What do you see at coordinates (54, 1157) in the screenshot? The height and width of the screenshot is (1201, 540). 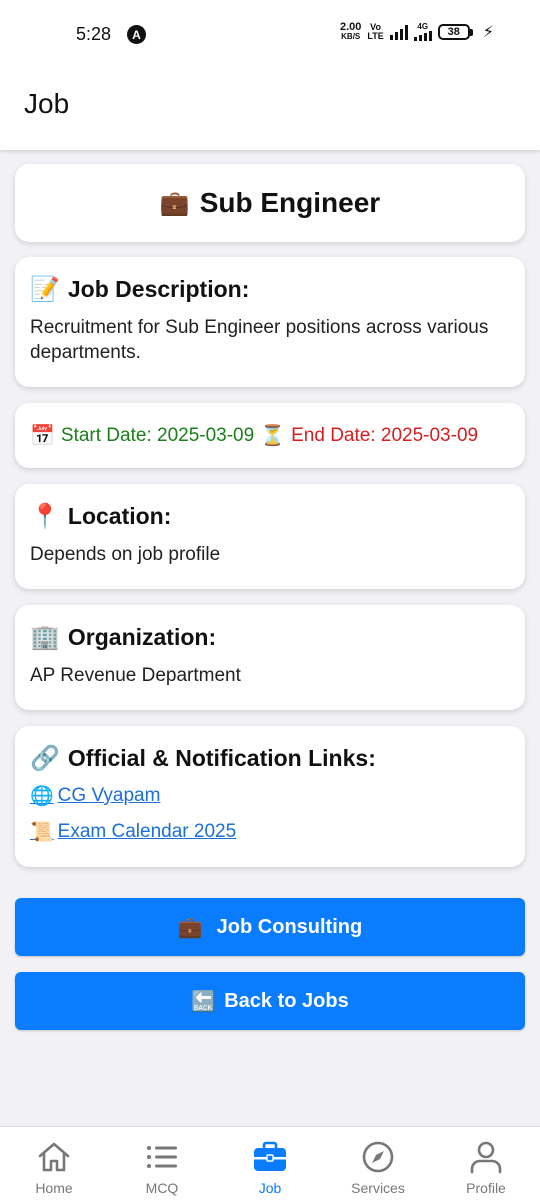 I see `home-icon` at bounding box center [54, 1157].